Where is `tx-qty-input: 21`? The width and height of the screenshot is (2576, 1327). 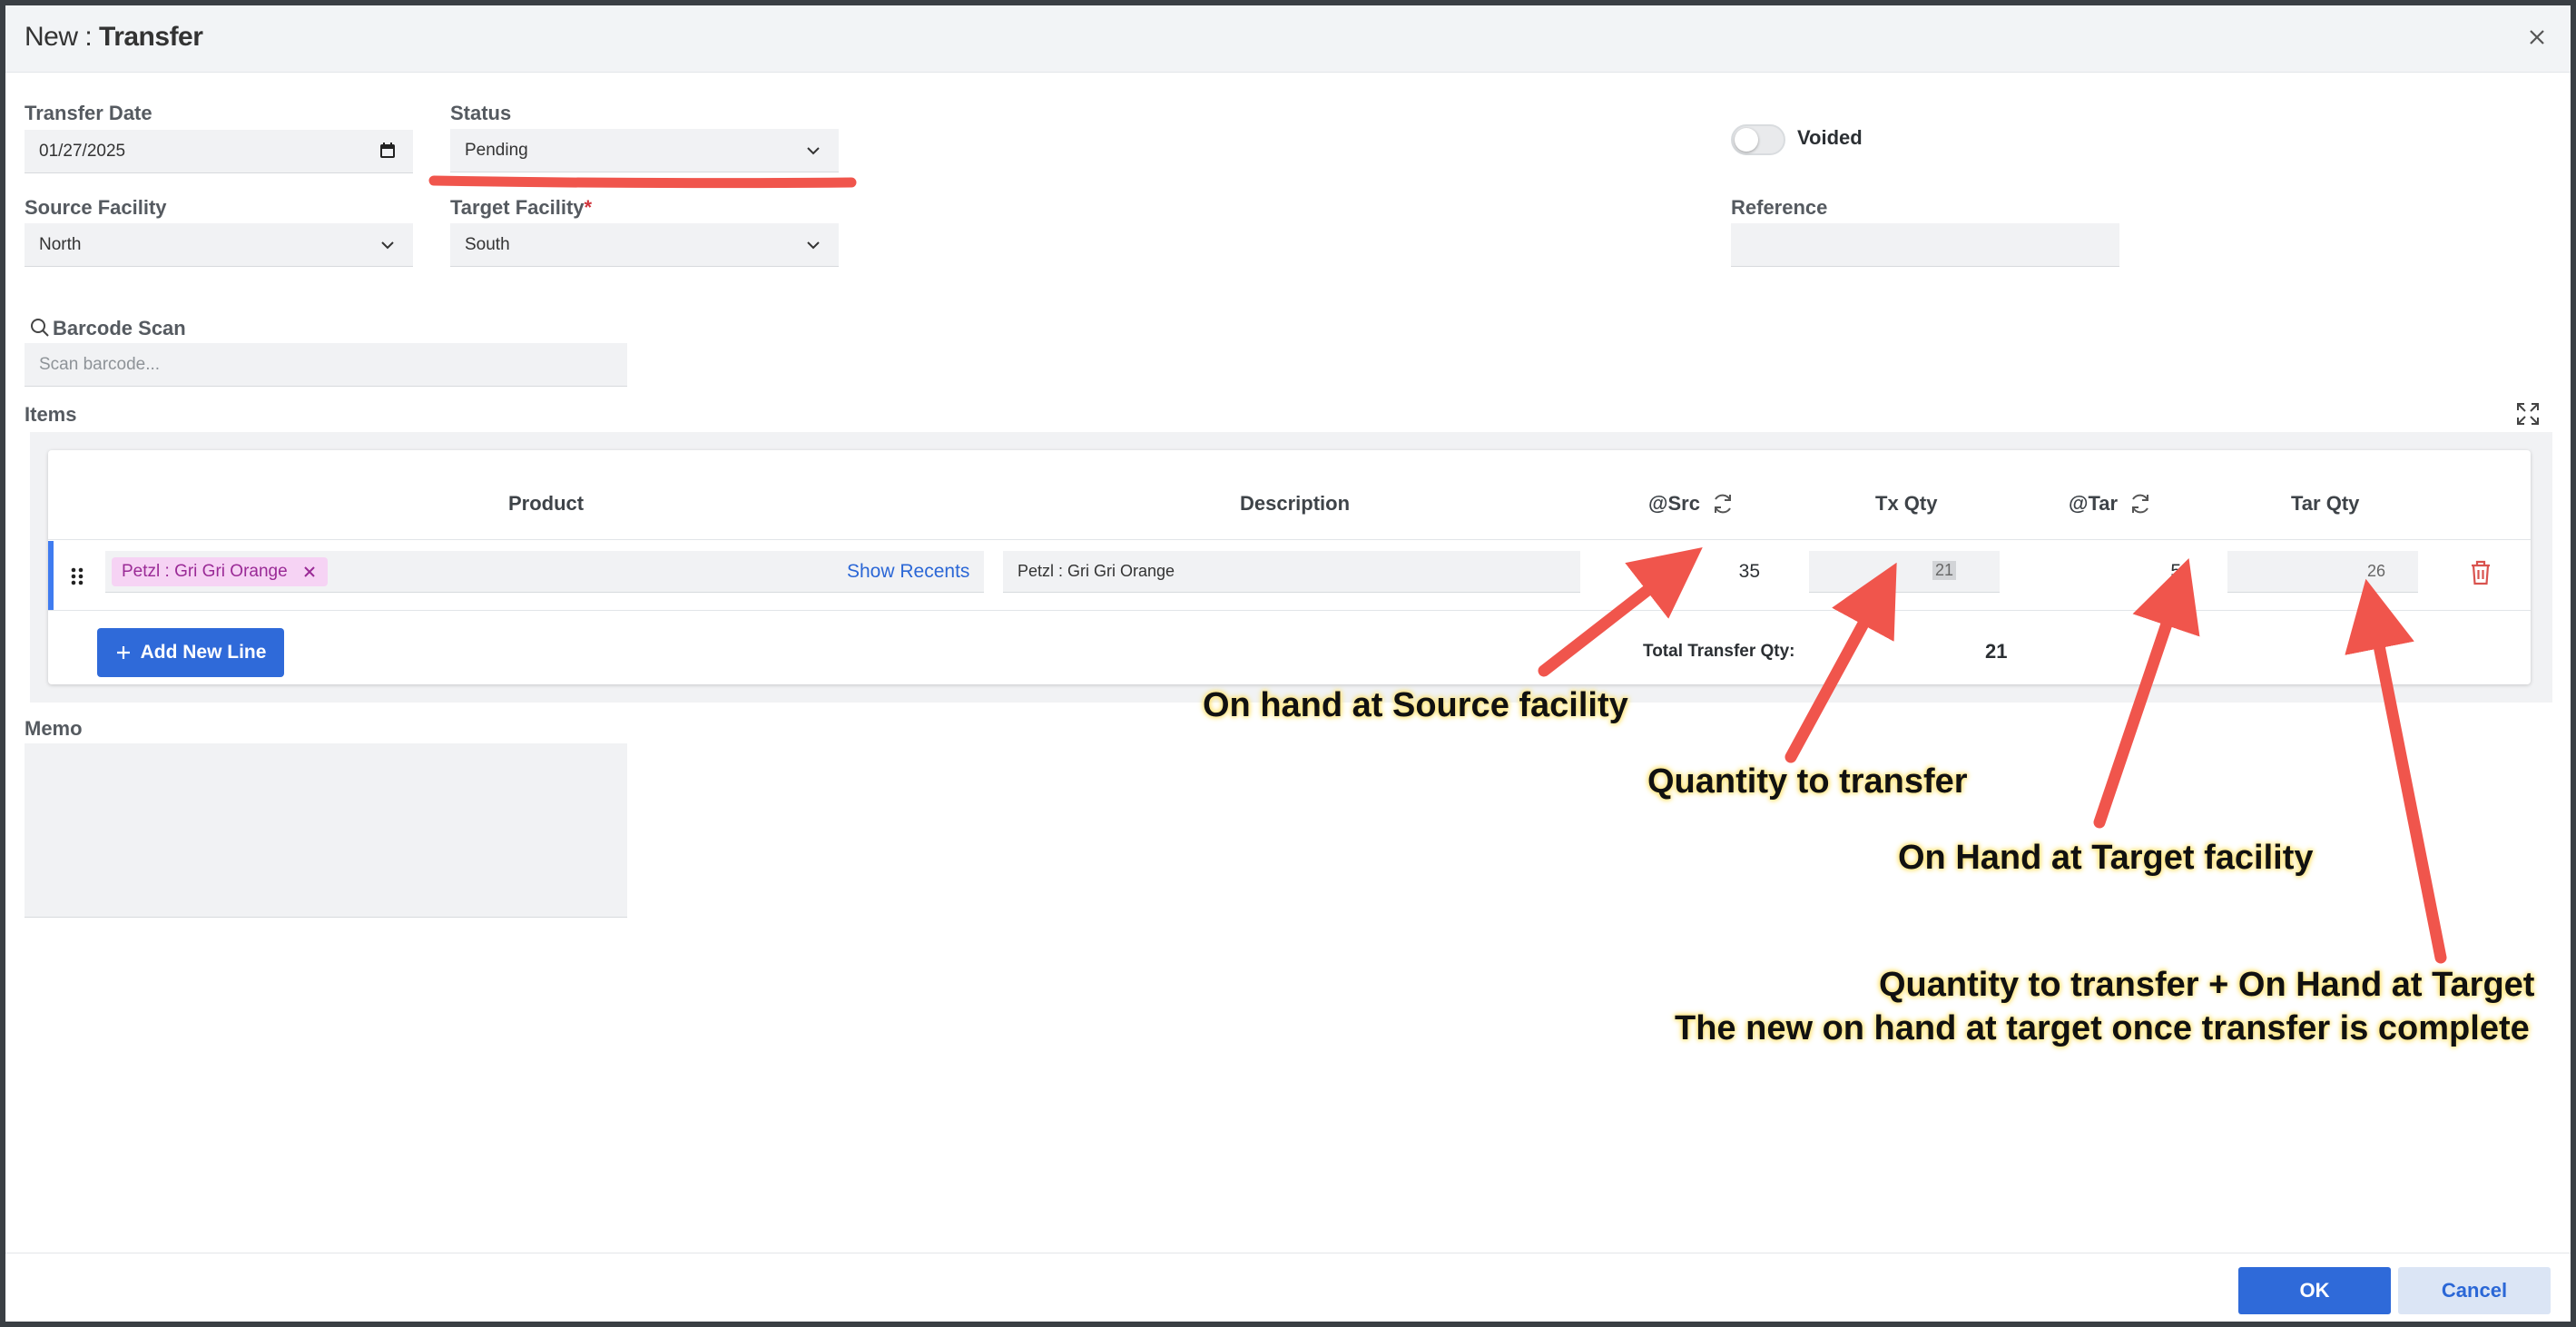
tx-qty-input: 21 is located at coordinates (1904, 572).